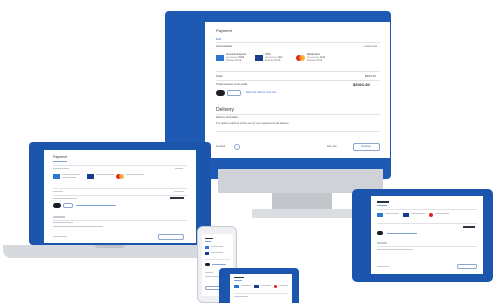 The height and width of the screenshot is (303, 494). What do you see at coordinates (227, 117) in the screenshot?
I see `delivery-info-label: Delivery information` at bounding box center [227, 117].